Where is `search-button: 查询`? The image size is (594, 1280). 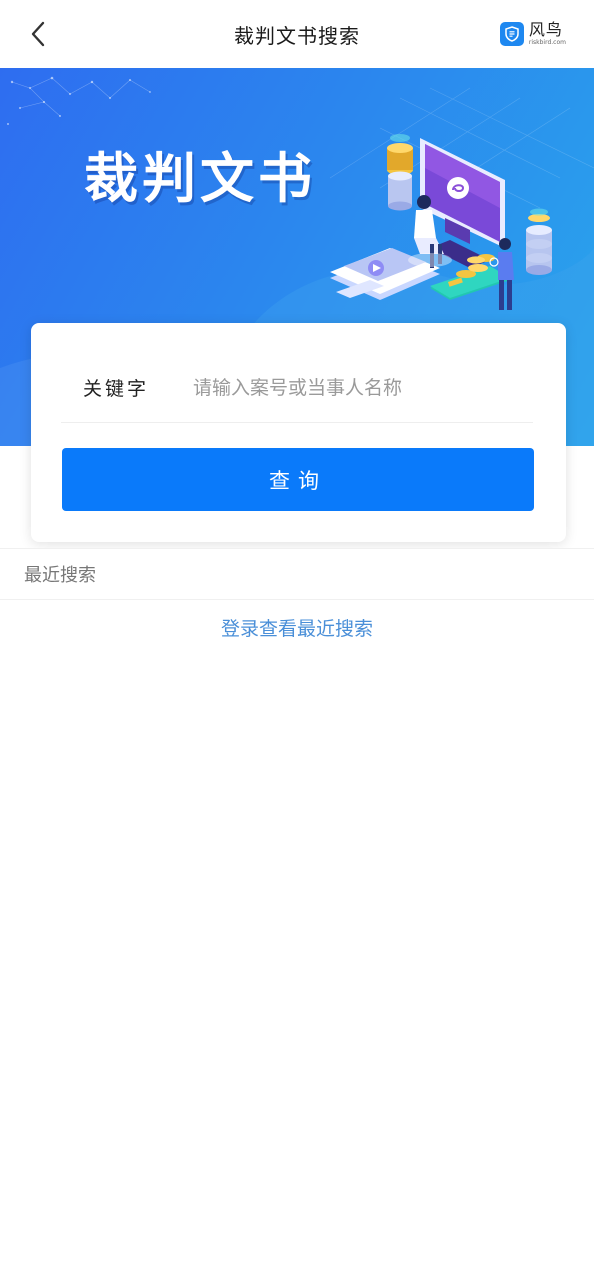 search-button: 查询 is located at coordinates (298, 479).